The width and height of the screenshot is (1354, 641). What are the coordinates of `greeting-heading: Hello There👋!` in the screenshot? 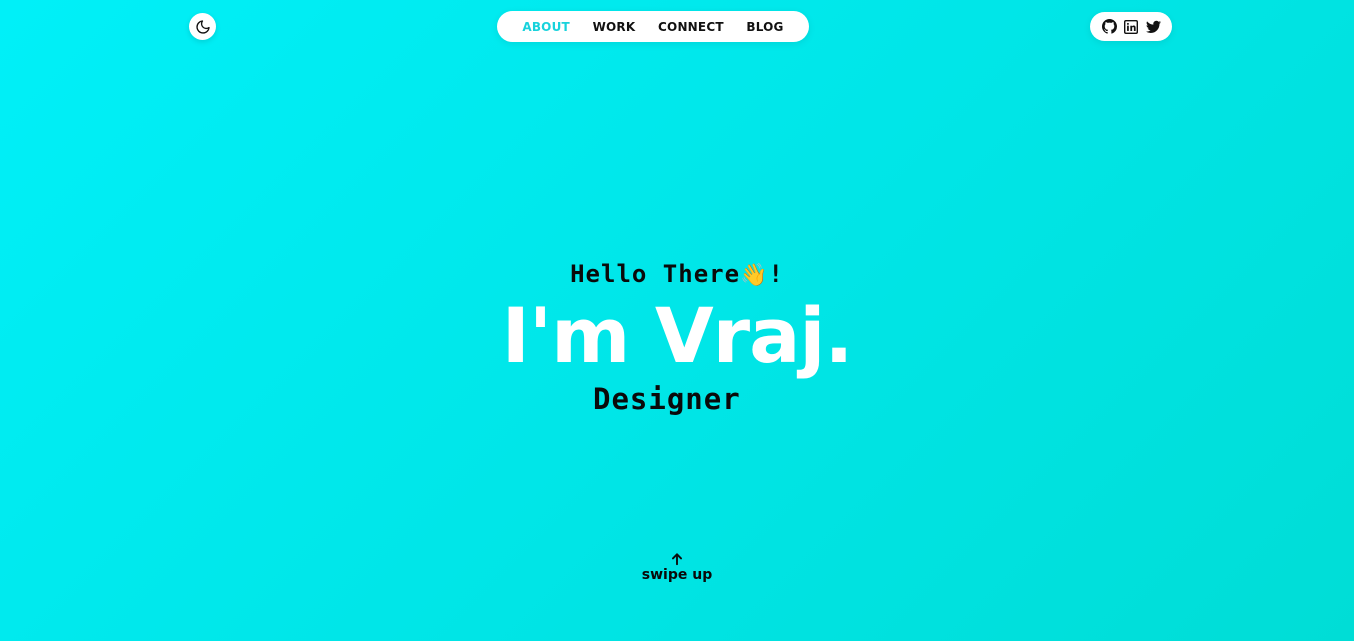 It's located at (677, 274).